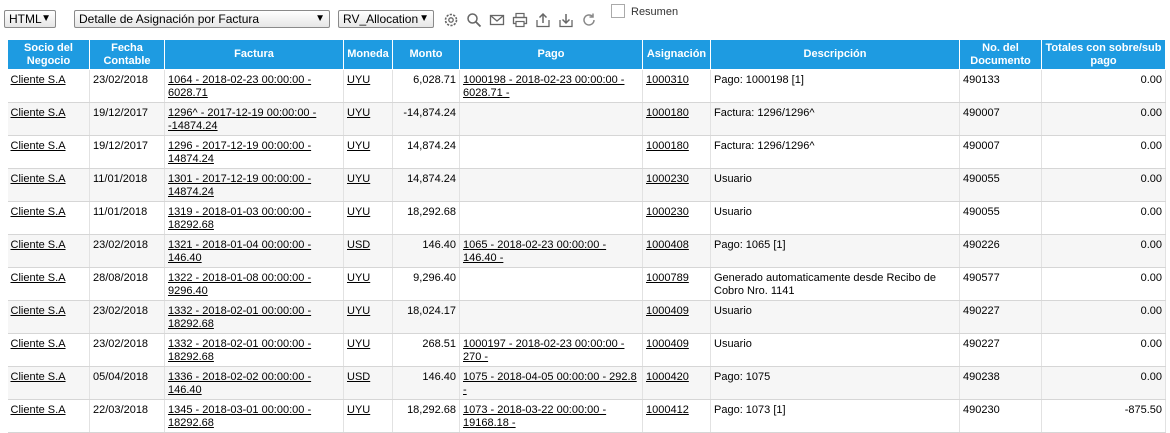 Image resolution: width=1170 pixels, height=433 pixels. Describe the element at coordinates (534, 416) in the screenshot. I see `pago-link: 1073 - 2018-03-22 00:00:00 - 19168.18 -` at that location.